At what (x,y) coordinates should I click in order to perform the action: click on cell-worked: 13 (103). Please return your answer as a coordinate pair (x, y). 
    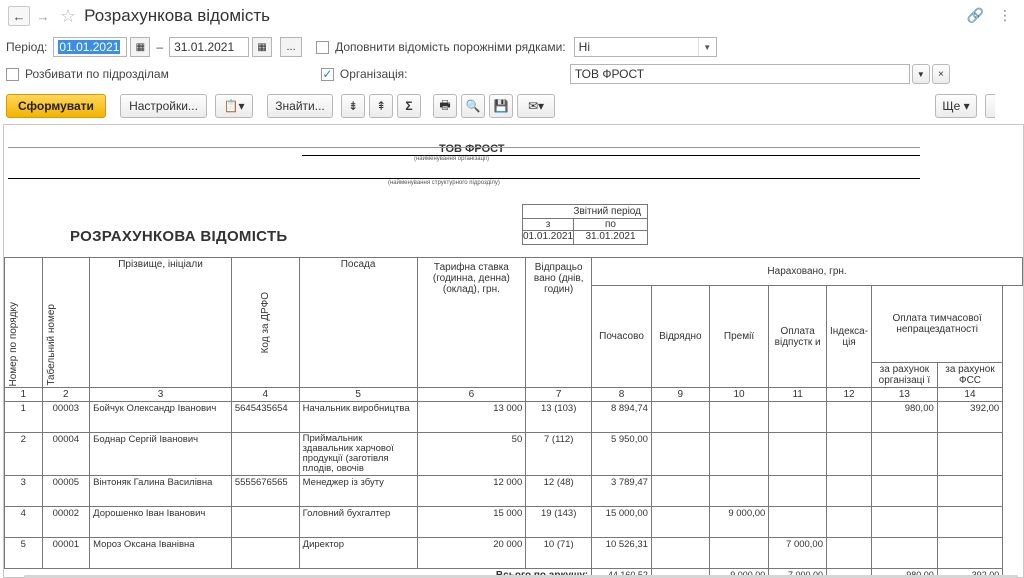
    Looking at the image, I should click on (559, 417).